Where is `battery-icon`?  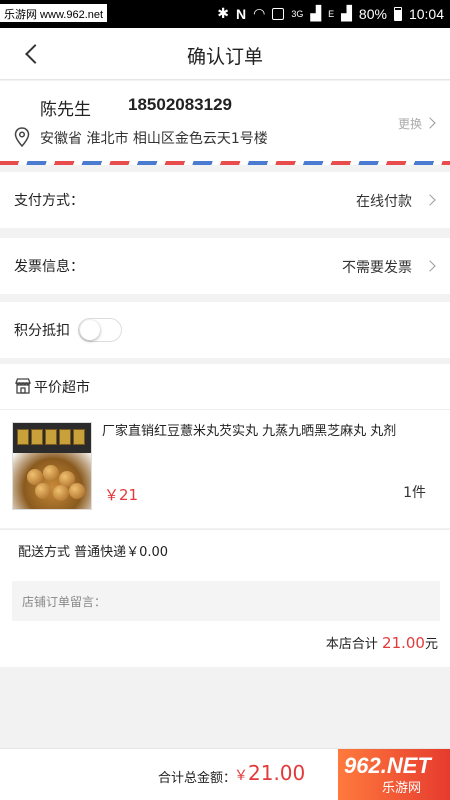 battery-icon is located at coordinates (397, 13).